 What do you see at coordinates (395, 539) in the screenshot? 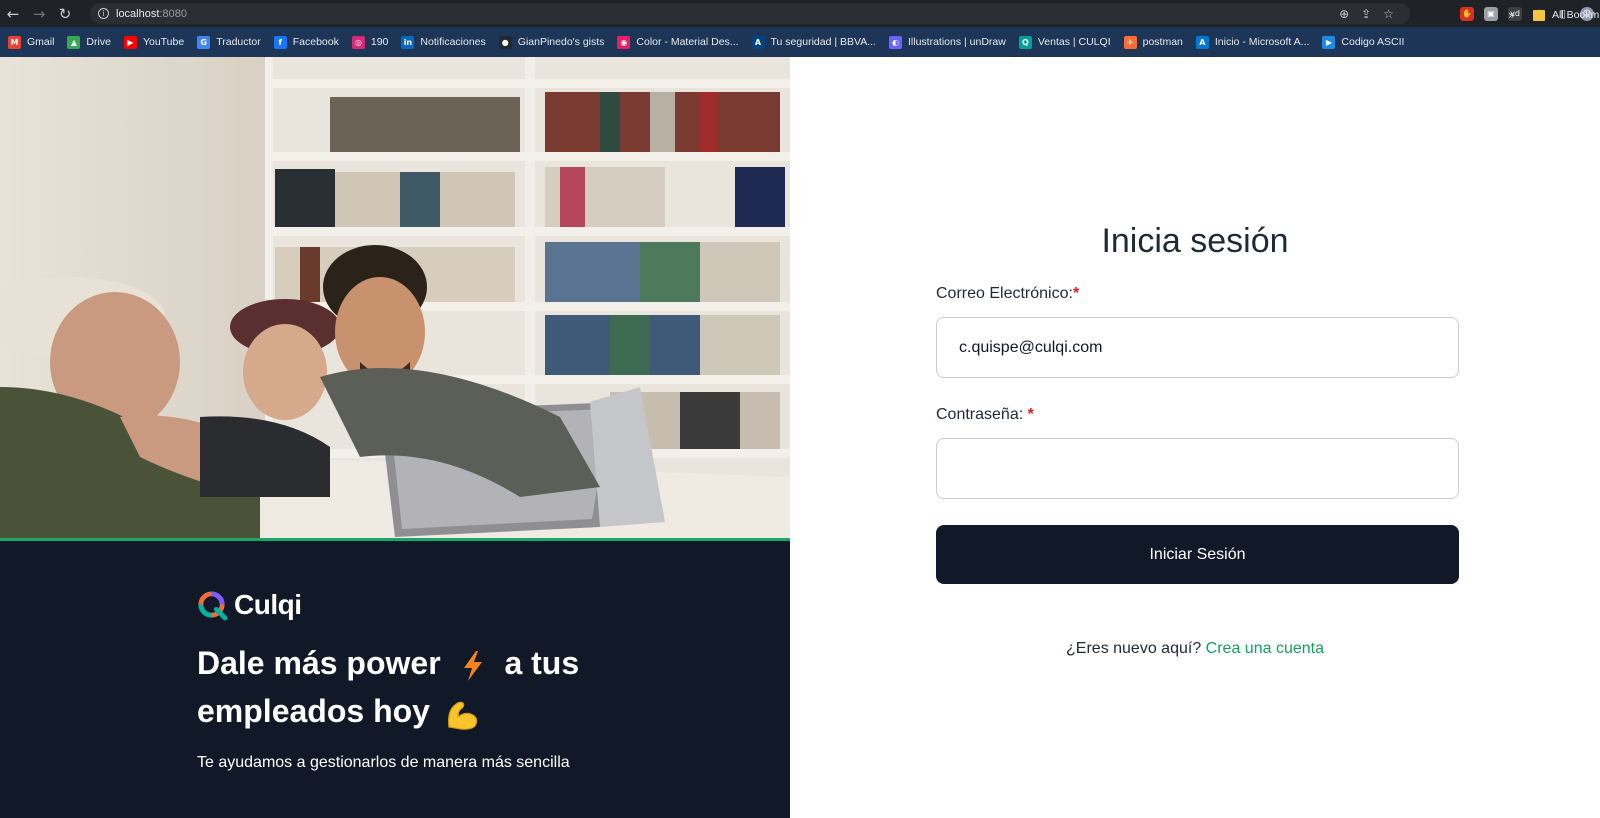
I see `accent-divider` at bounding box center [395, 539].